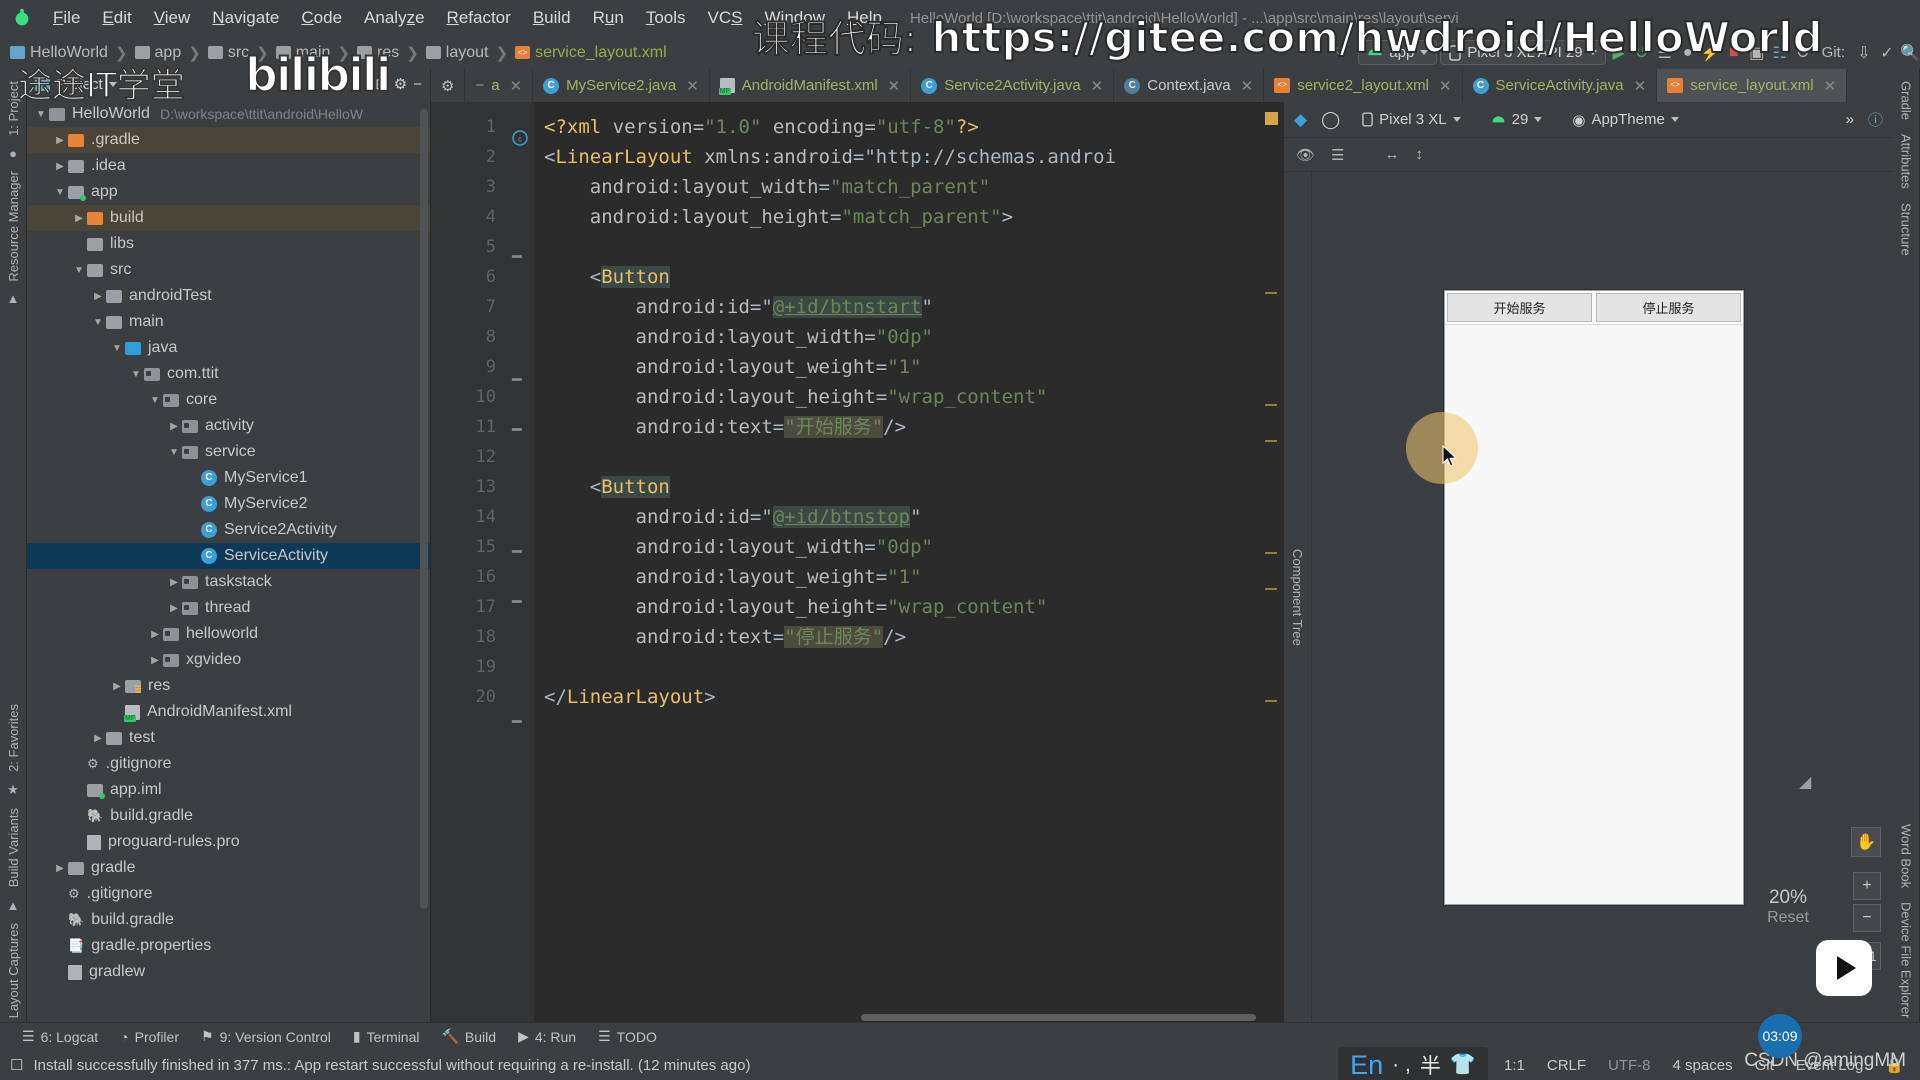 This screenshot has height=1080, width=1920. I want to click on tool-window-profiler: ◔ Profiler, so click(149, 1037).